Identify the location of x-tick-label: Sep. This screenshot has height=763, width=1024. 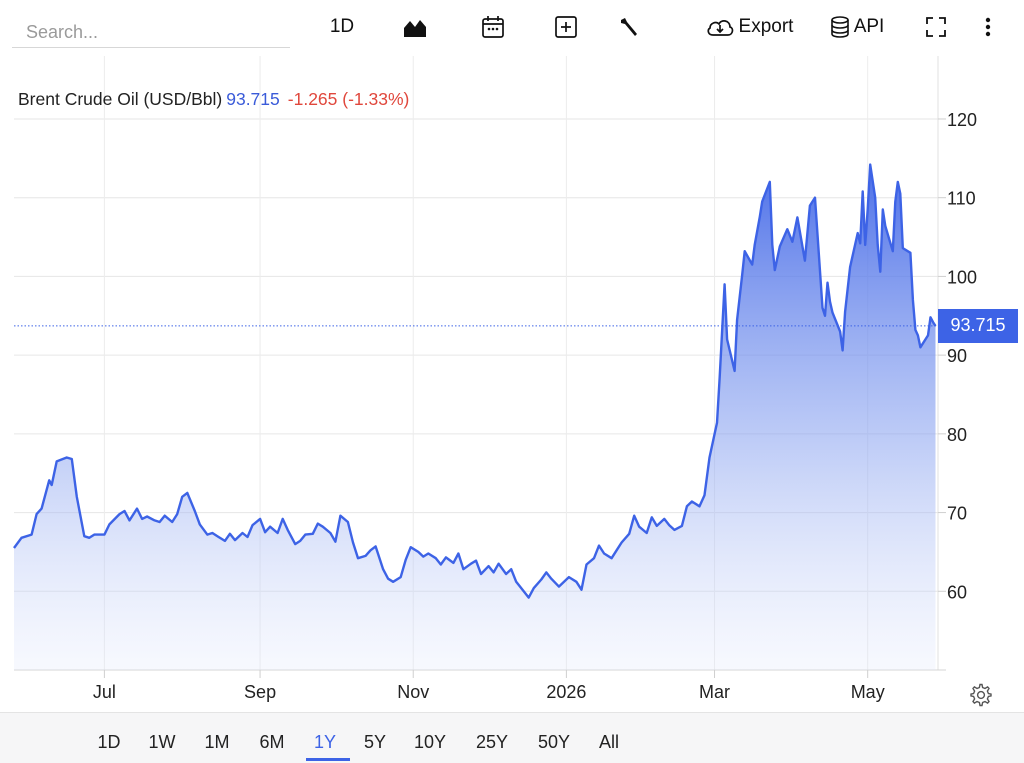
(260, 692).